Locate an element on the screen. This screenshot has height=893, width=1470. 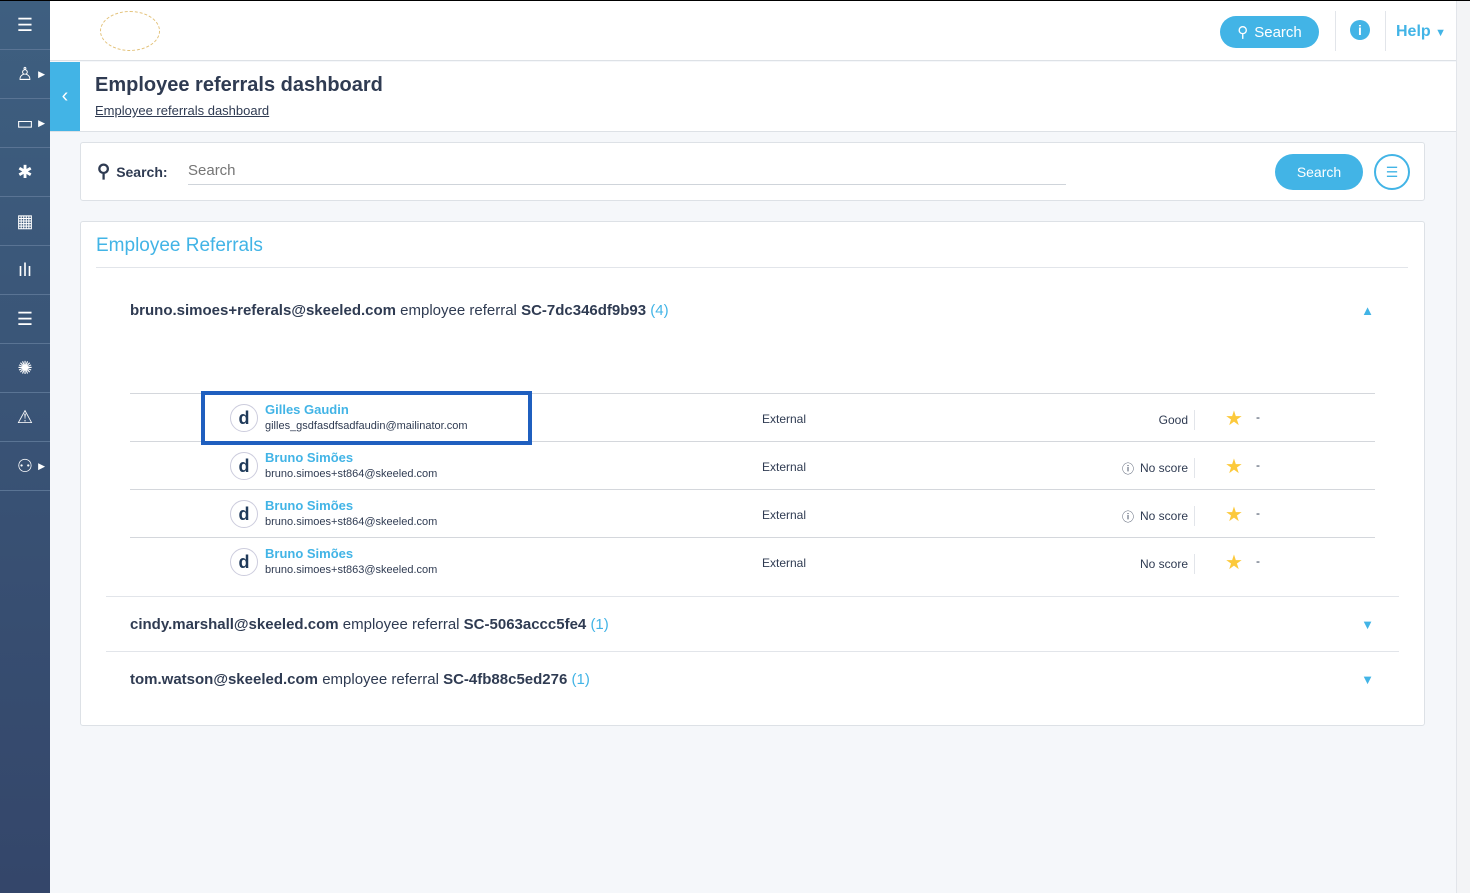
sidebar-item-asterisk: ✱ is located at coordinates (25, 172).